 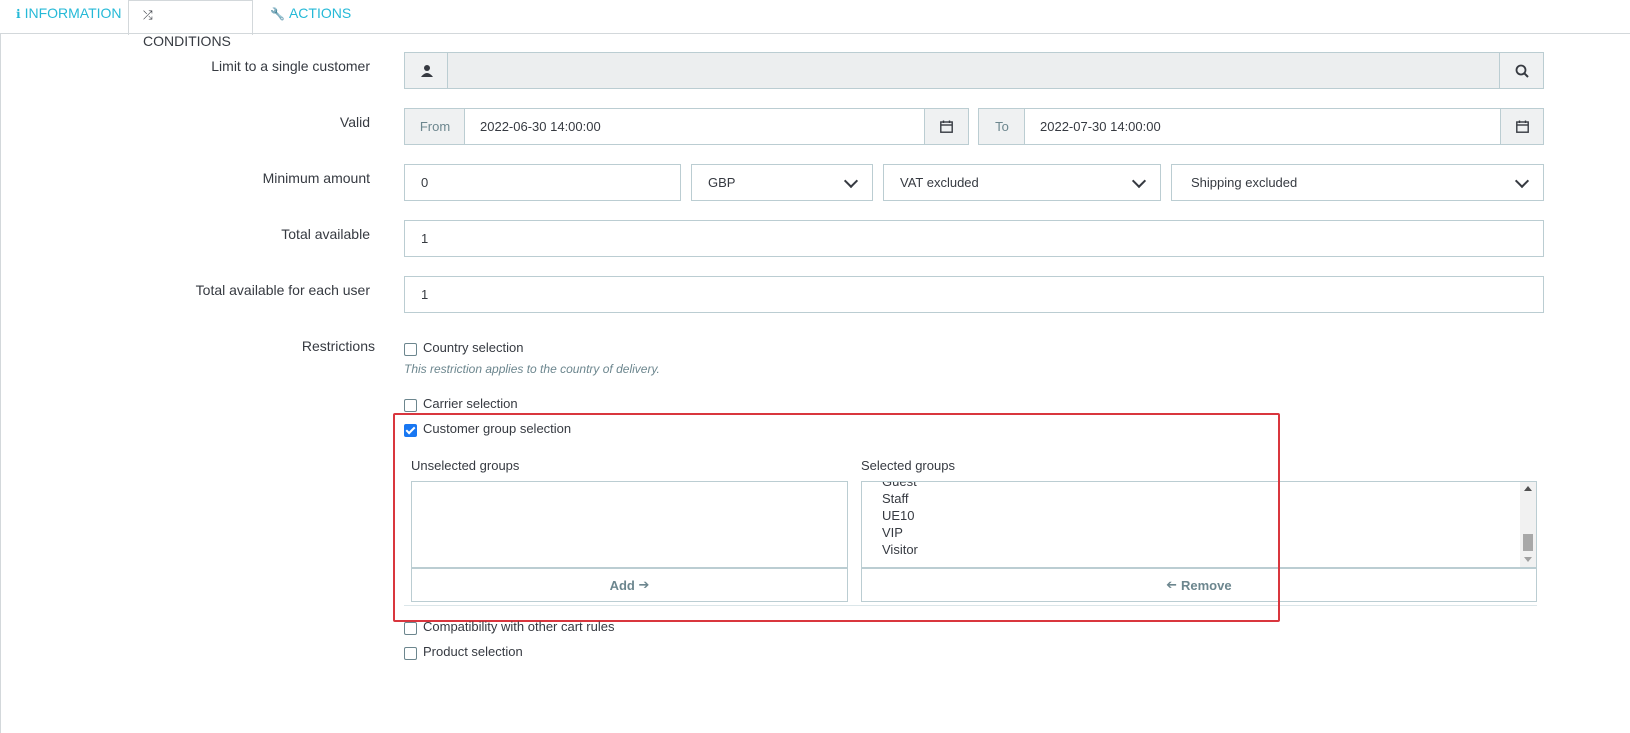 What do you see at coordinates (519, 626) in the screenshot?
I see `compatibility-label: Compatibility with other cart rules` at bounding box center [519, 626].